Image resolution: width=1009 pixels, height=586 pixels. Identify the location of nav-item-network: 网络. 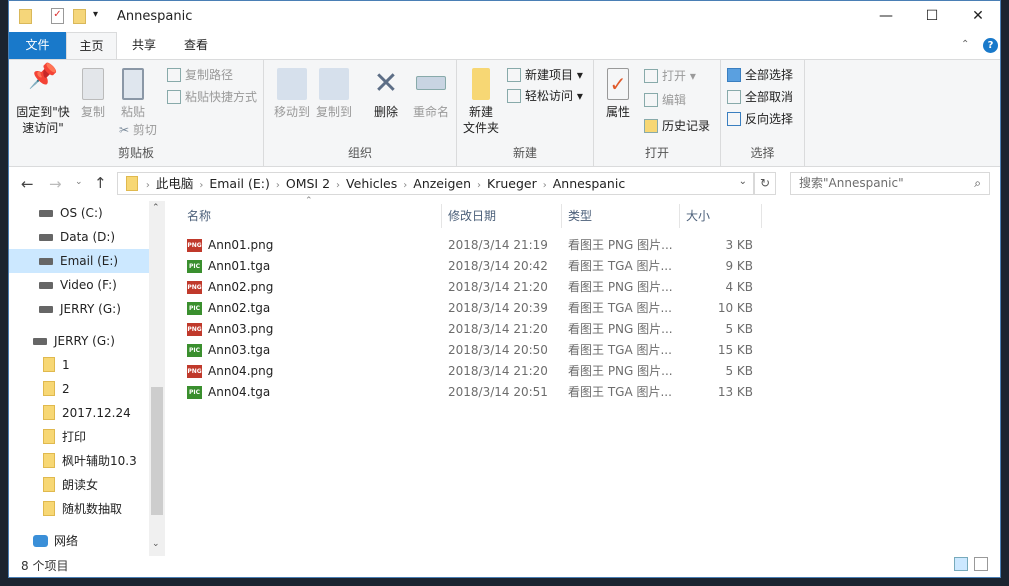
(79, 541).